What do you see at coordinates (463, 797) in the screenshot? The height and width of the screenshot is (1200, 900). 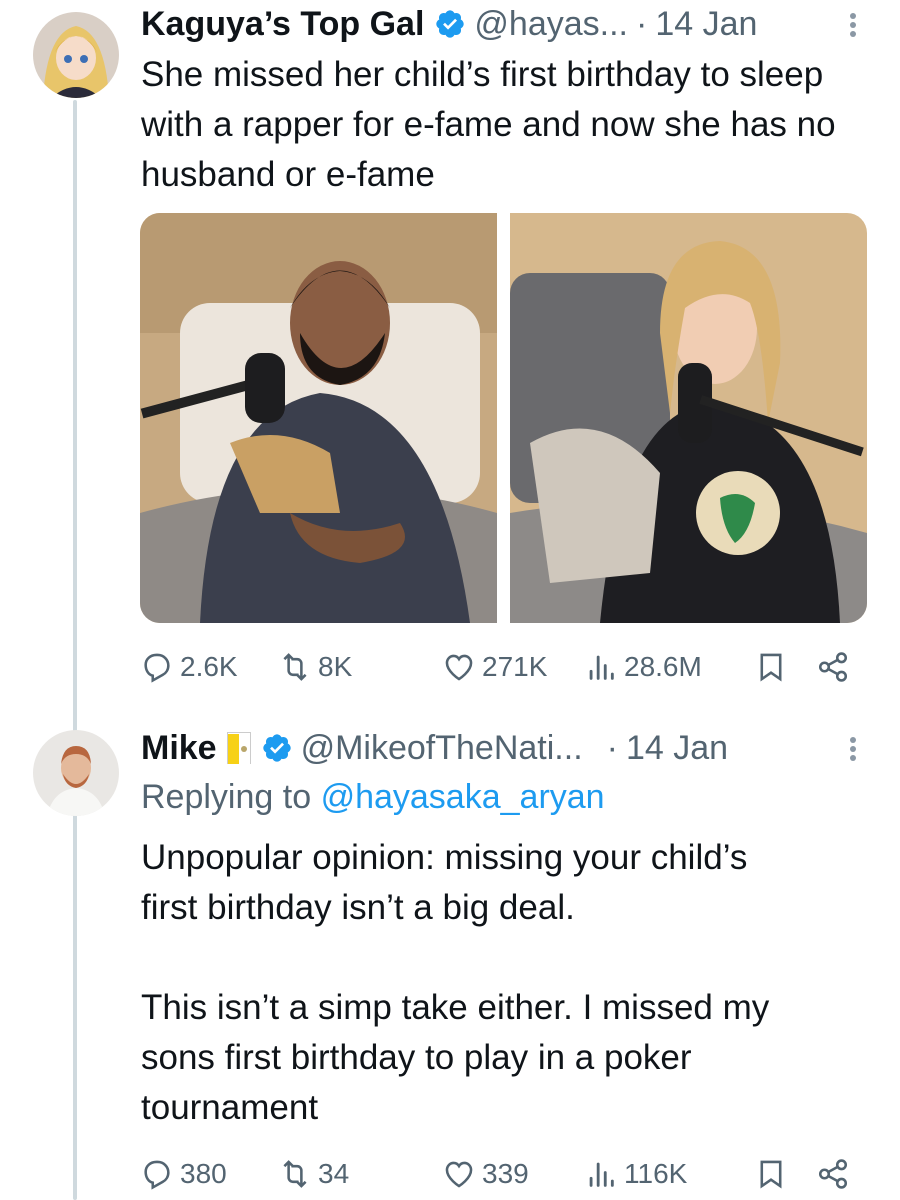 I see `replying-to-link: @hayasaka_aryan` at bounding box center [463, 797].